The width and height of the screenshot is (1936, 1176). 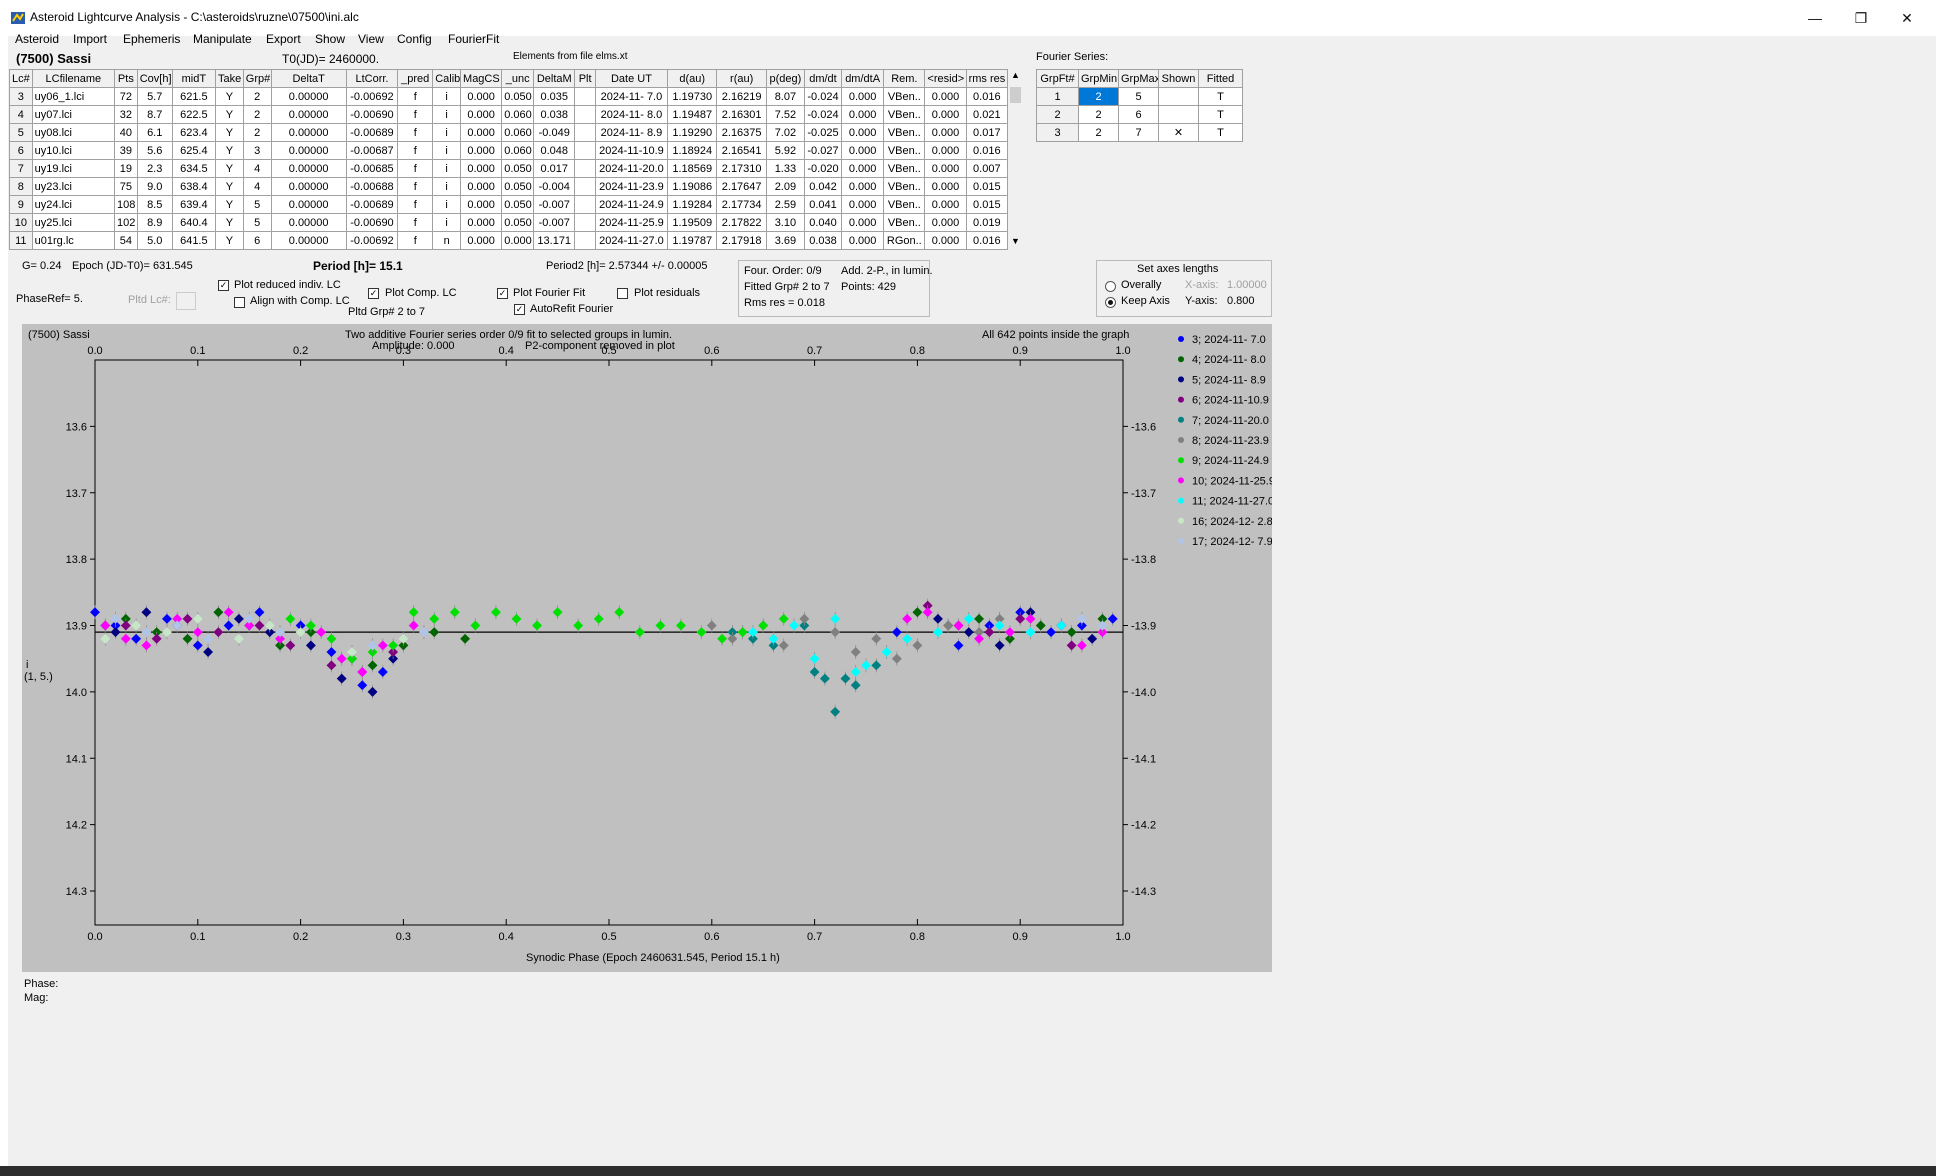 What do you see at coordinates (21, 240) in the screenshot?
I see `table-cell: 11` at bounding box center [21, 240].